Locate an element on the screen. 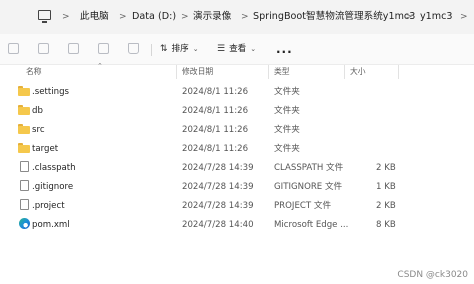 The width and height of the screenshot is (474, 284). view-icon: ☰ is located at coordinates (221, 49).